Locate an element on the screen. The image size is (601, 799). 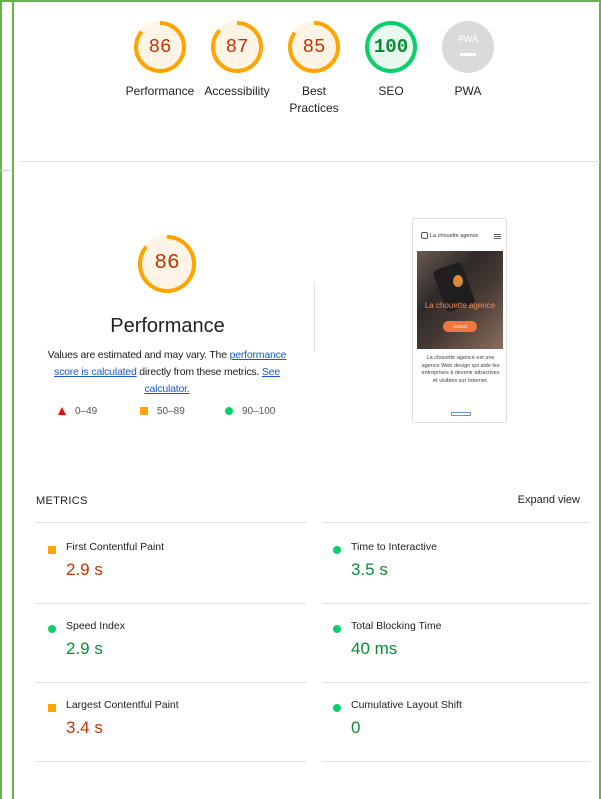
gauge-score: 100 is located at coordinates (391, 47).